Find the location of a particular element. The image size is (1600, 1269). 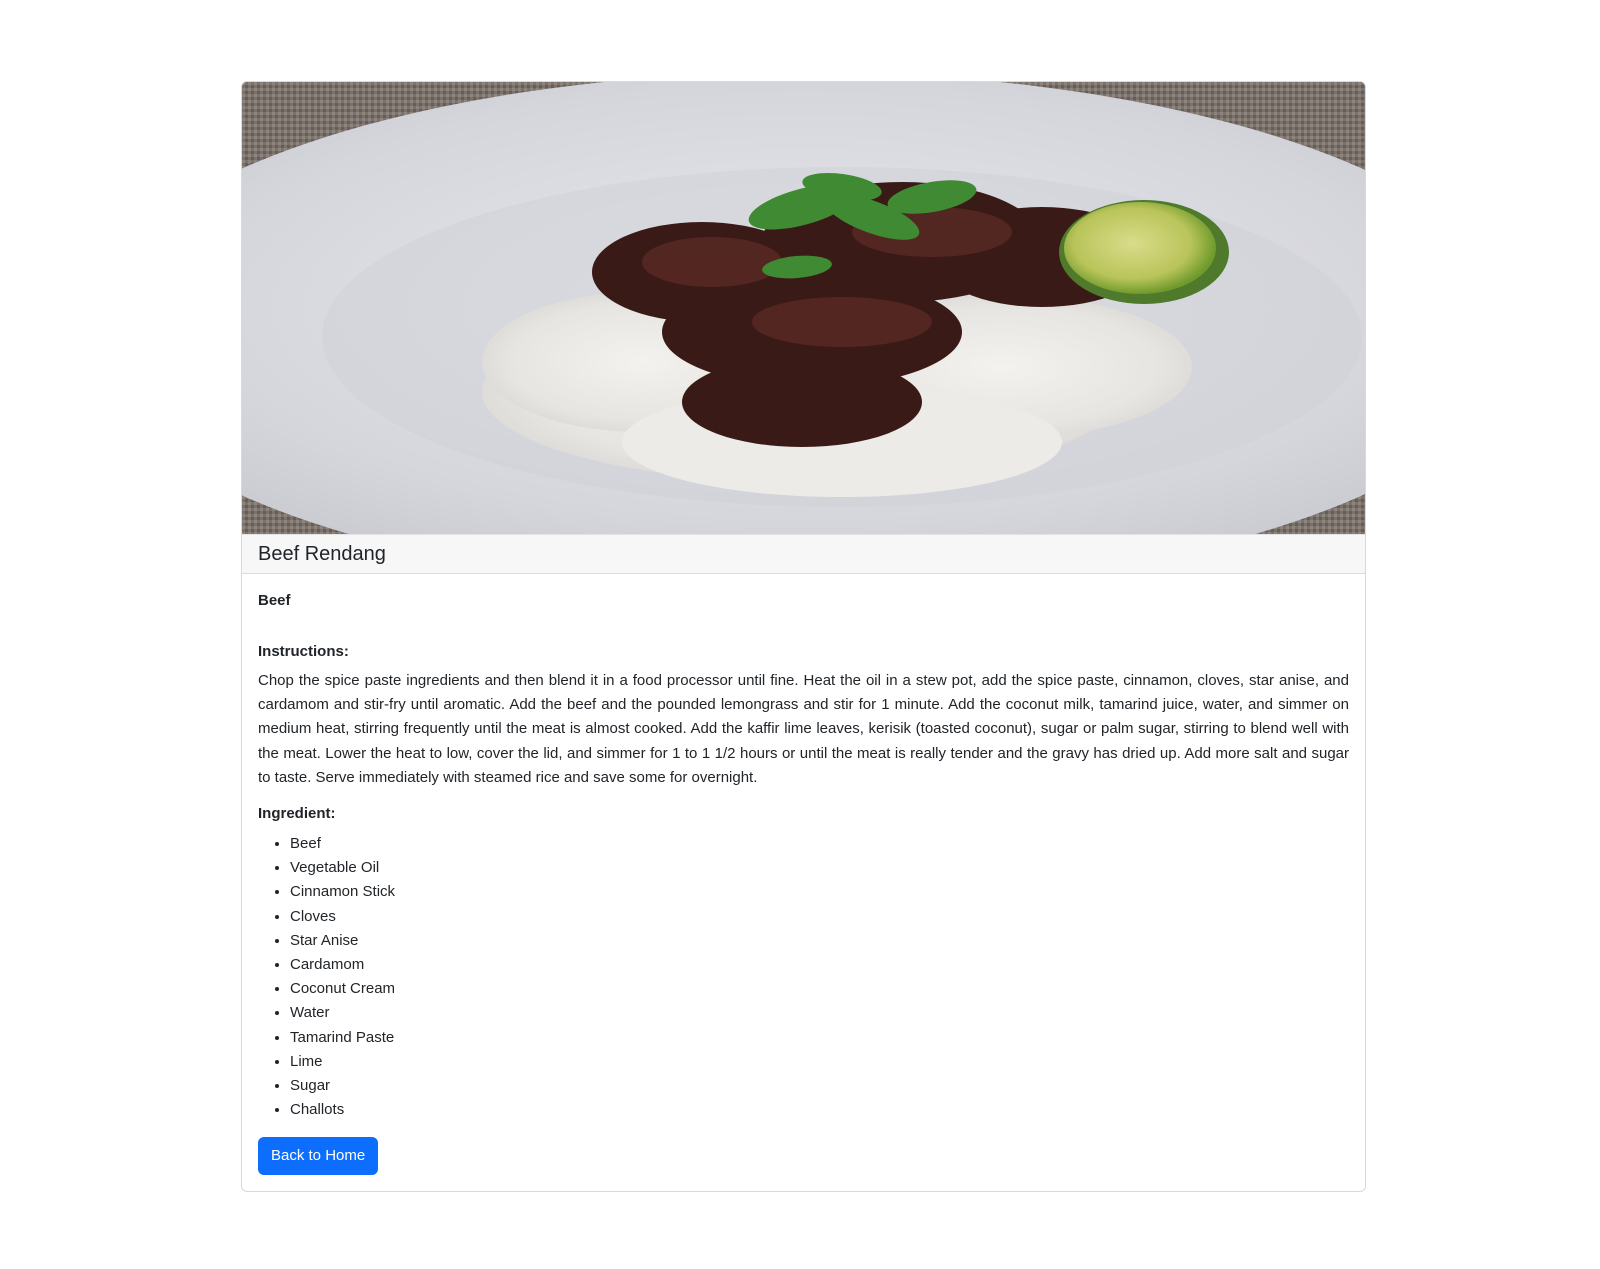

ingredient-item: Sugar is located at coordinates (819, 1086).